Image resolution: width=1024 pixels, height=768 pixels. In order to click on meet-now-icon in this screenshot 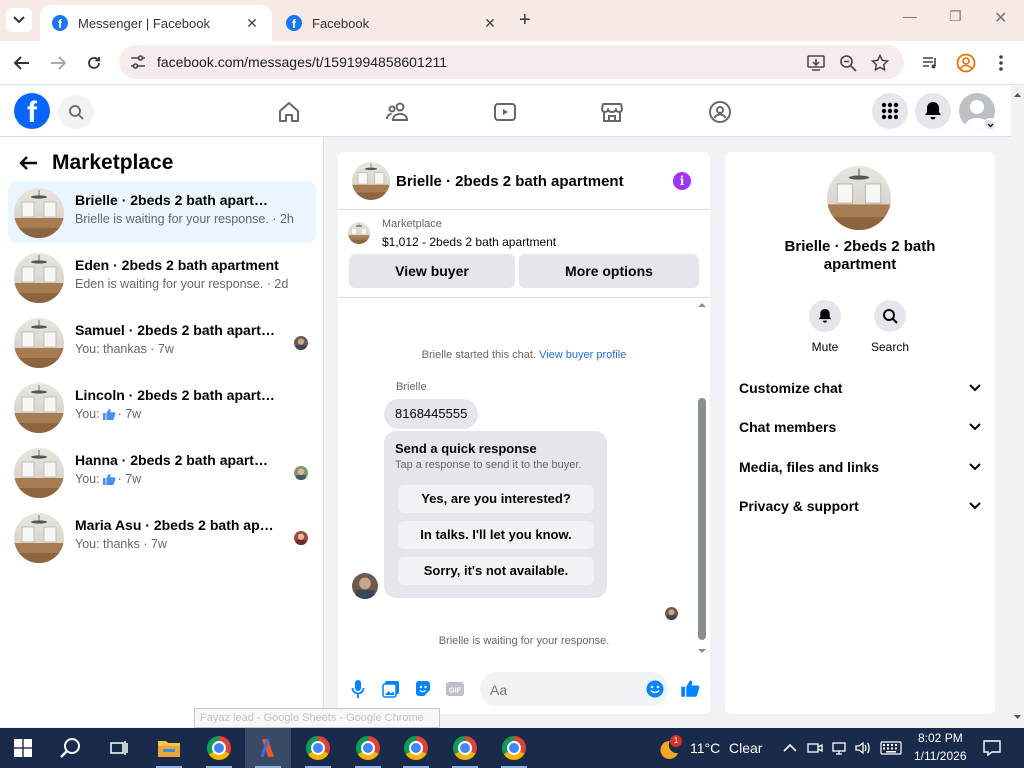, I will do `click(815, 748)`.